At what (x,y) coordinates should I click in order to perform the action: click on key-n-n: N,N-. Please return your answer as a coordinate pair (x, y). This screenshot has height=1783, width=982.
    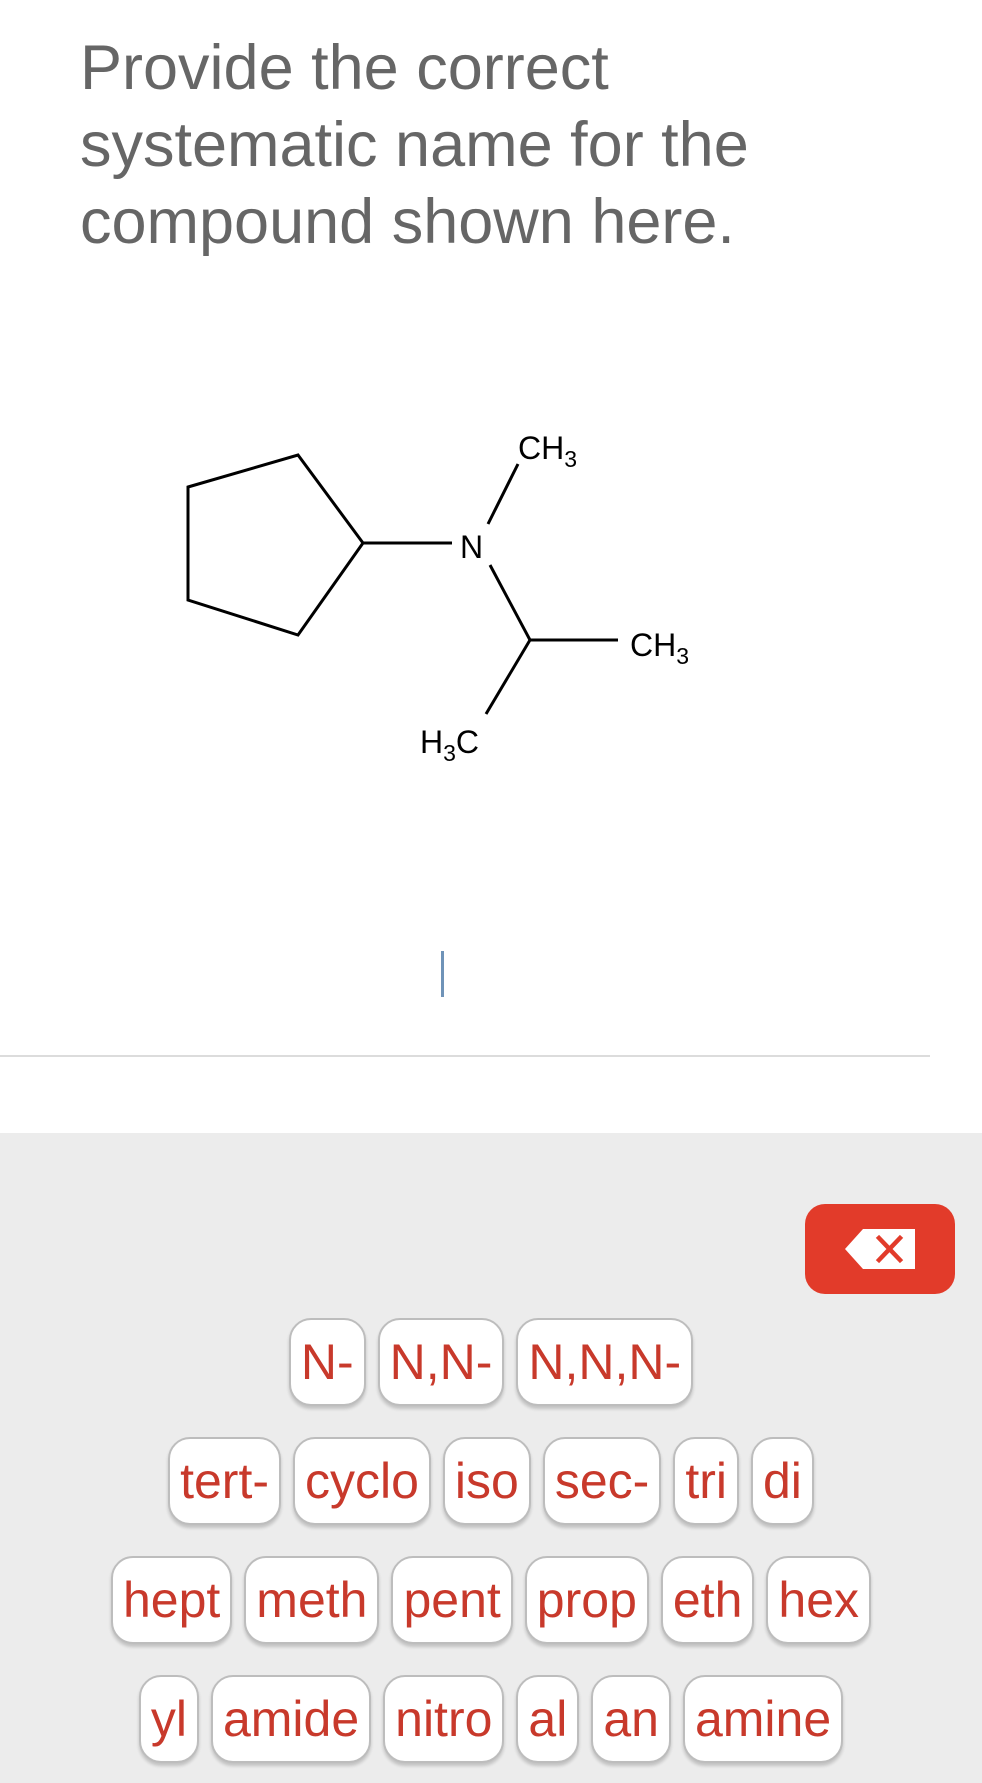
    Looking at the image, I should click on (441, 1362).